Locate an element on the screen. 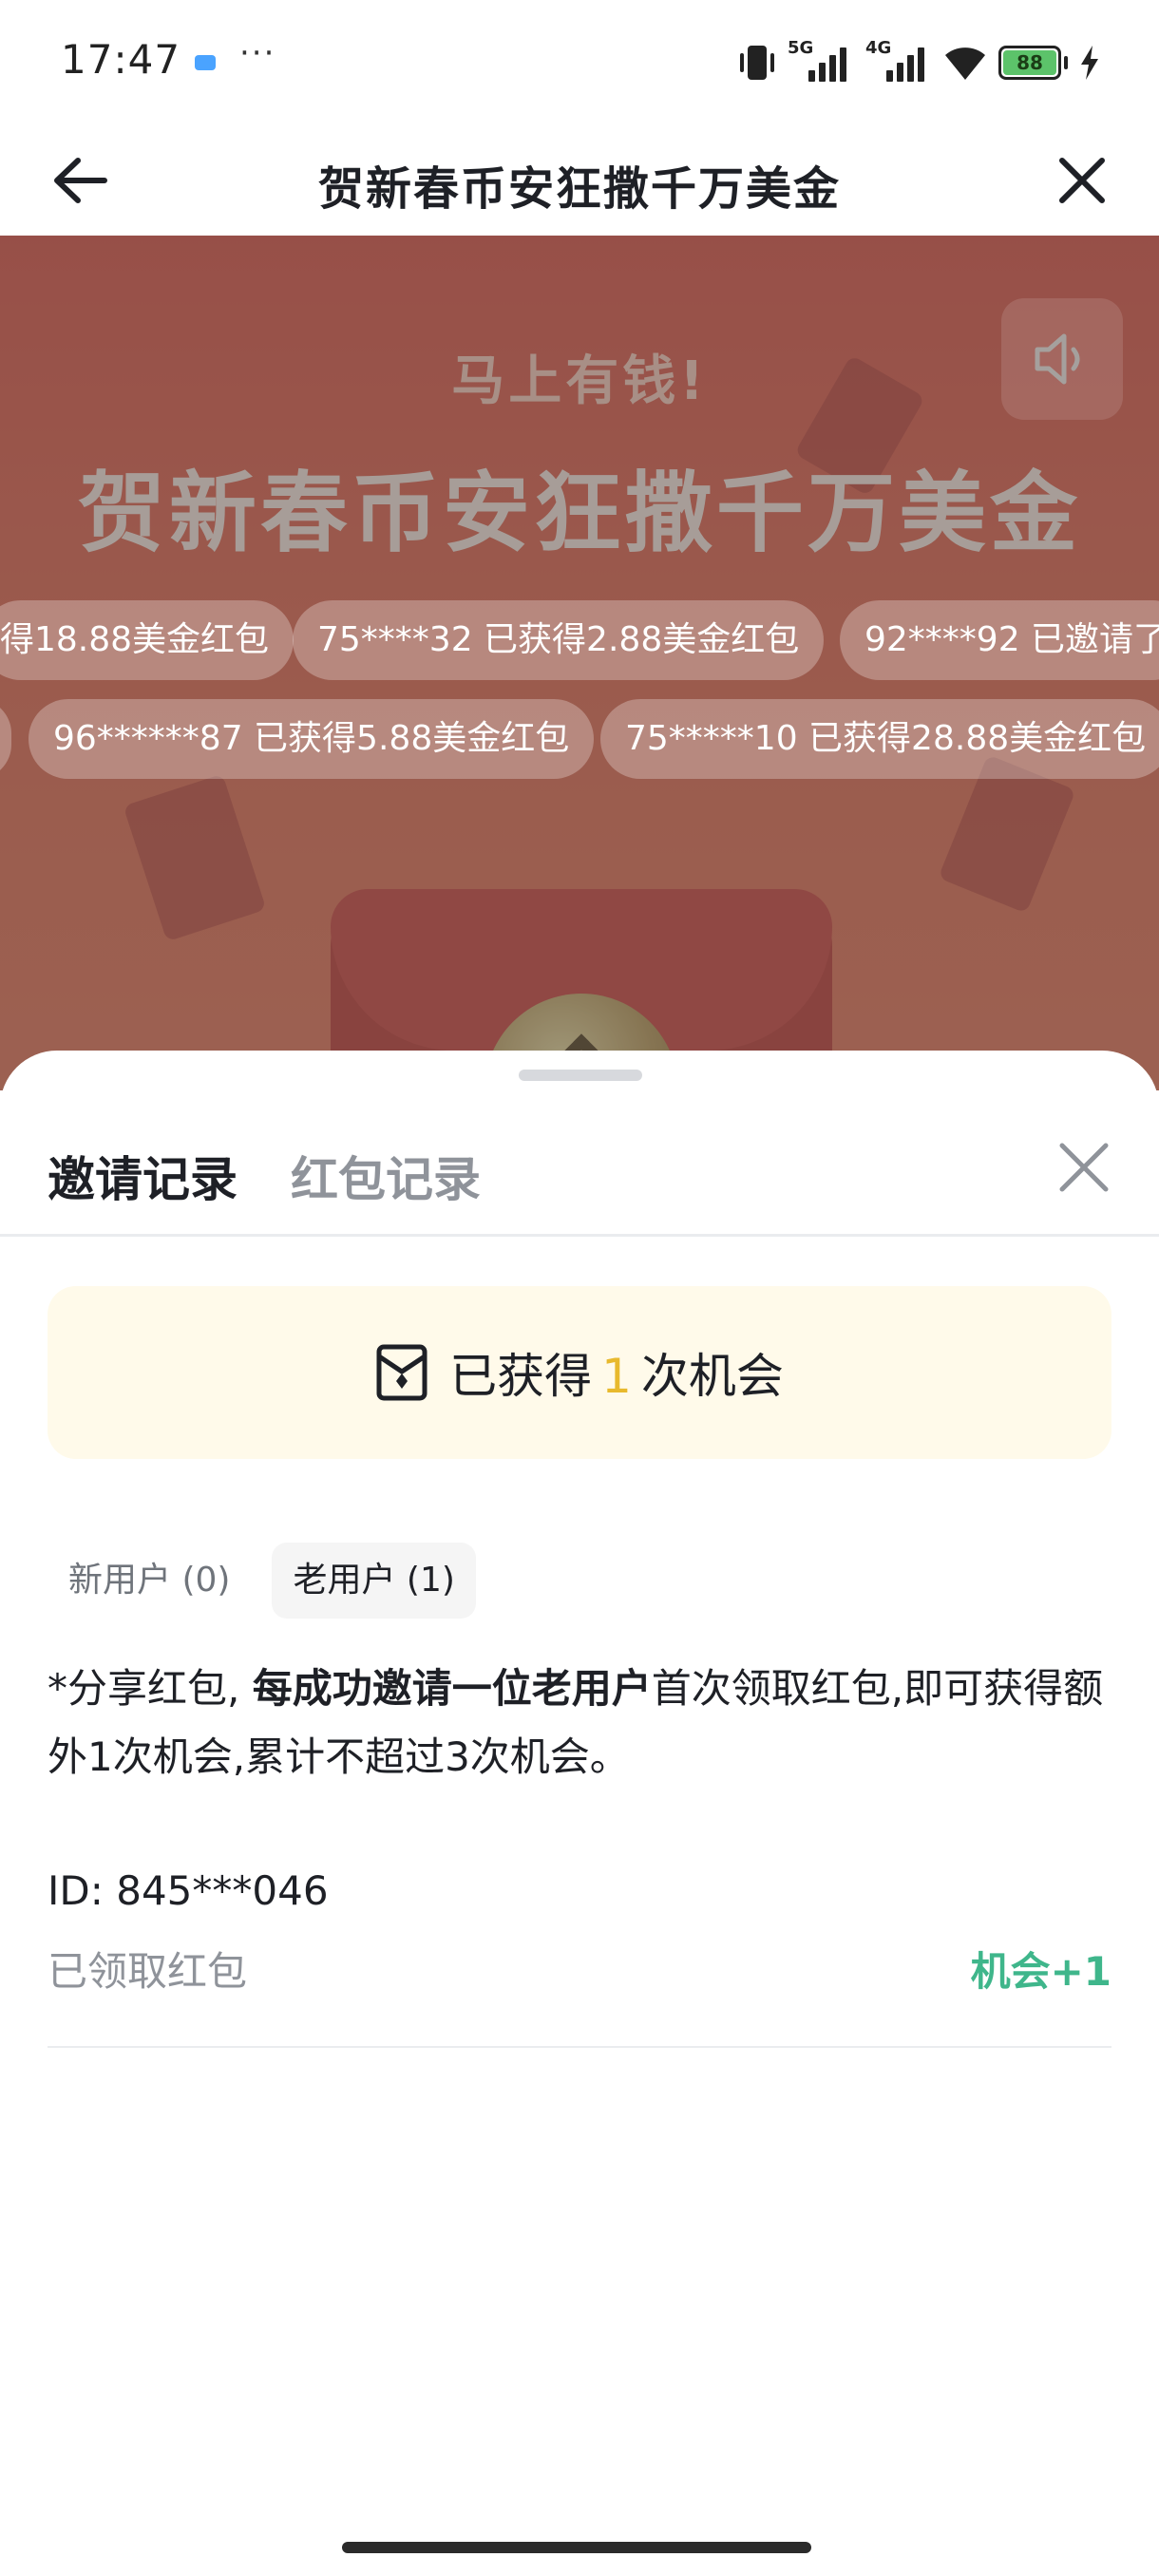  chances-suffix: 次机会 is located at coordinates (712, 1376).